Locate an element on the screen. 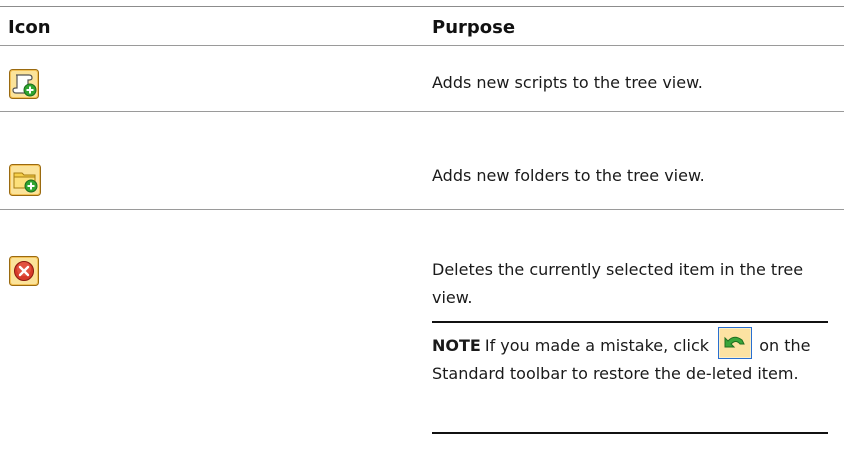 This screenshot has width=844, height=459. undo-icon is located at coordinates (735, 343).